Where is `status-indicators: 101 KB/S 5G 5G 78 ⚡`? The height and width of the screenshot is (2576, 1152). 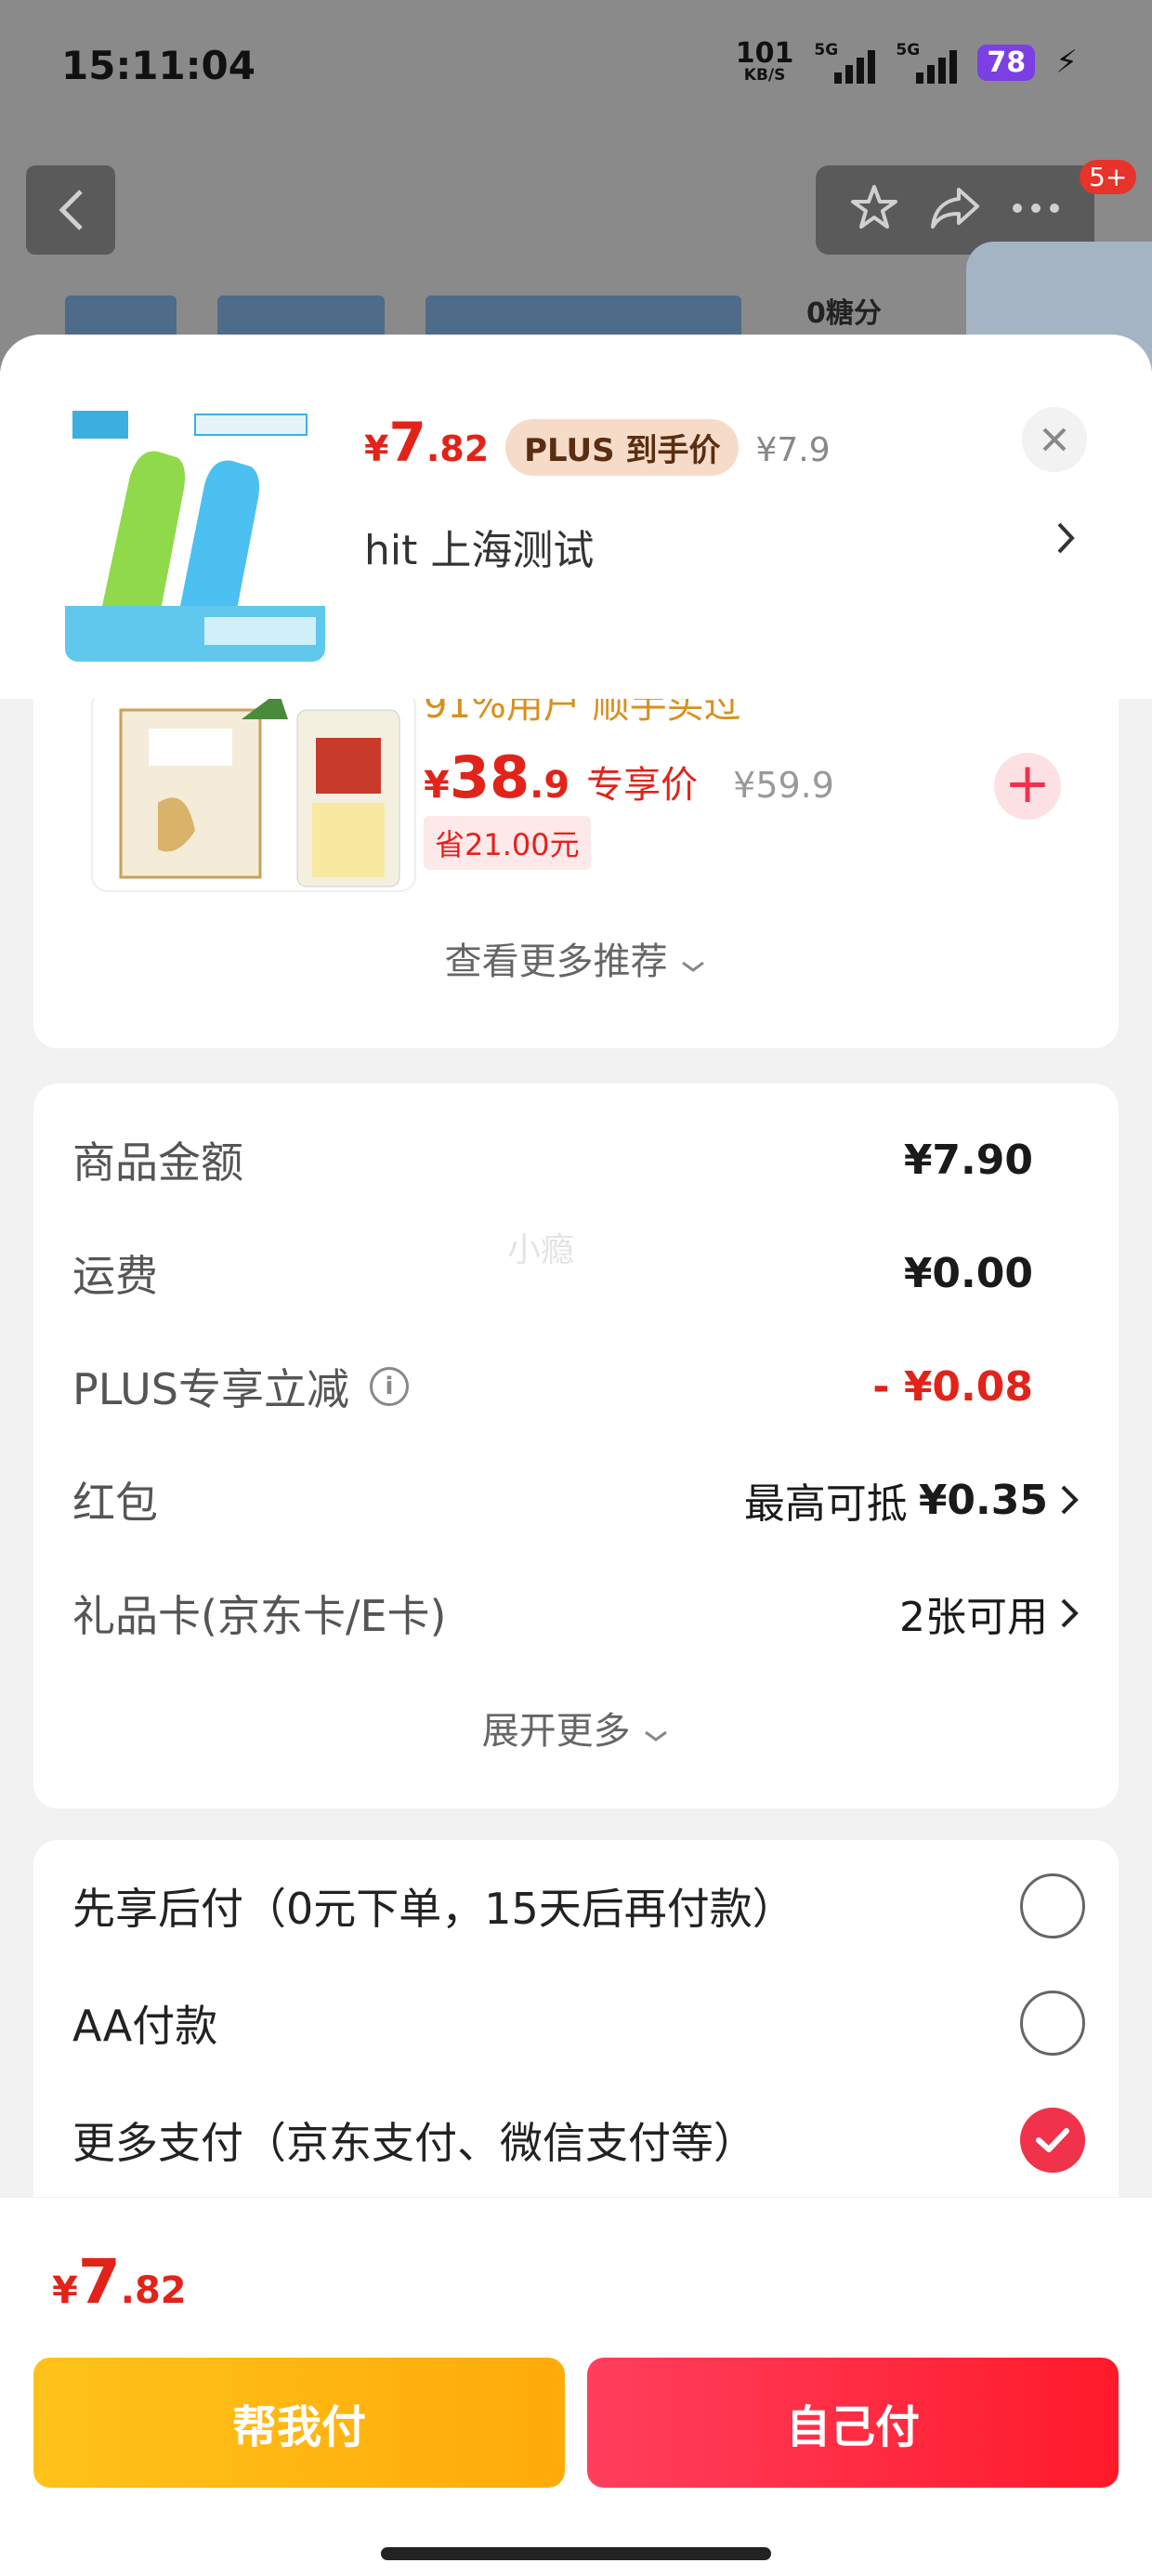
status-indicators: 101 KB/S 5G 5G 78 ⚡ is located at coordinates (906, 61).